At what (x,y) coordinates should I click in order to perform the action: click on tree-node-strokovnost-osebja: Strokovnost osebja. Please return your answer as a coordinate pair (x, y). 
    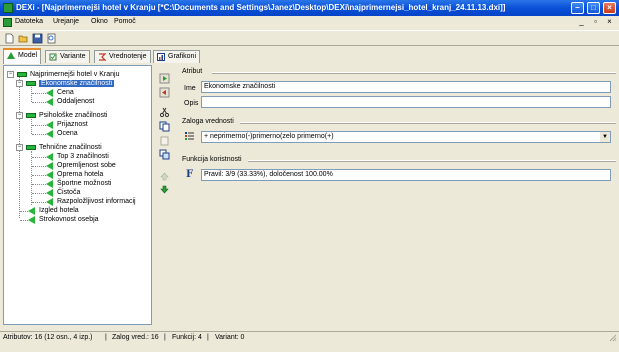
    Looking at the image, I should click on (69, 219).